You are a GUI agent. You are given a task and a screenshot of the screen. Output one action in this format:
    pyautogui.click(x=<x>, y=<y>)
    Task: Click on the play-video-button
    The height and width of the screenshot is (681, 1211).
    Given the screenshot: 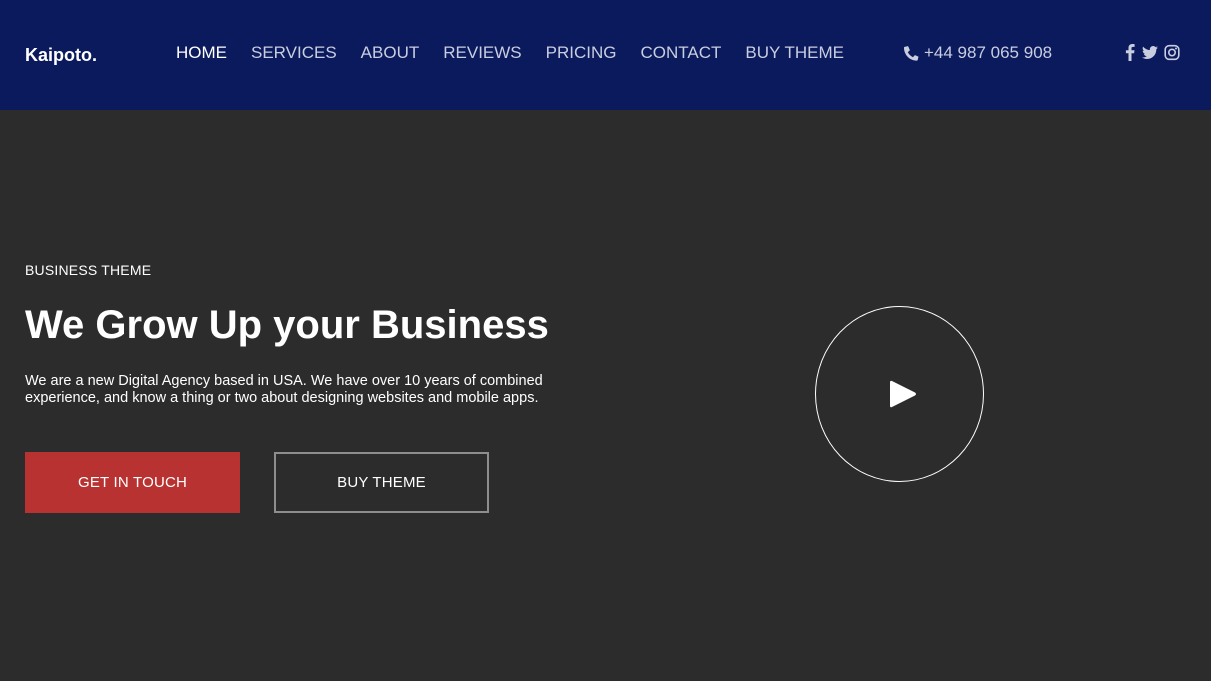 What is the action you would take?
    pyautogui.click(x=899, y=394)
    